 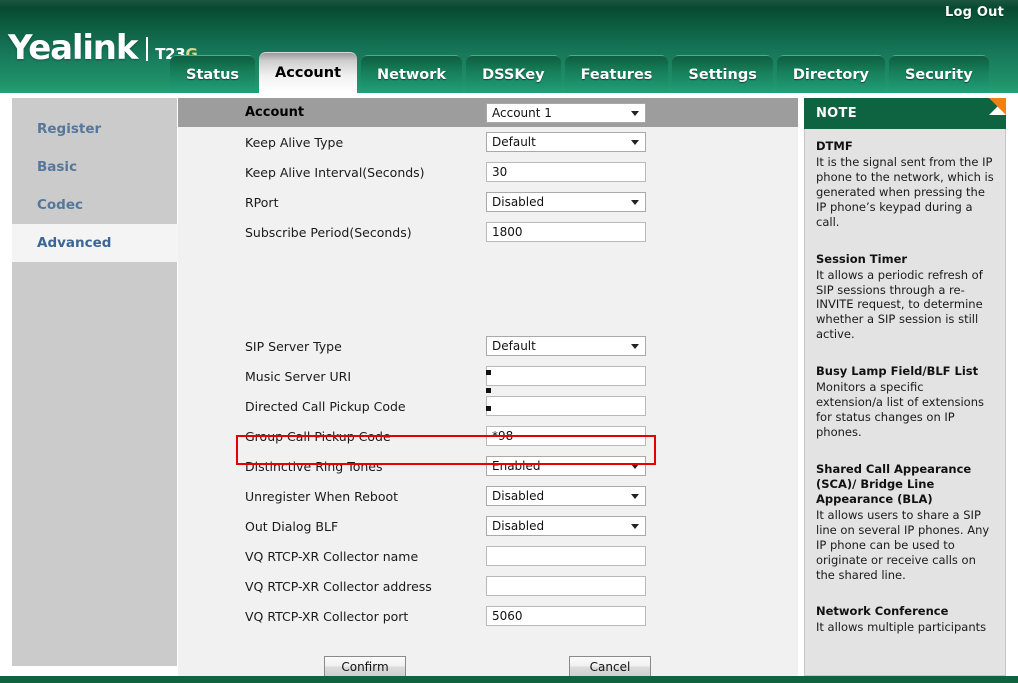 I want to click on header-sheen, so click(x=509, y=4).